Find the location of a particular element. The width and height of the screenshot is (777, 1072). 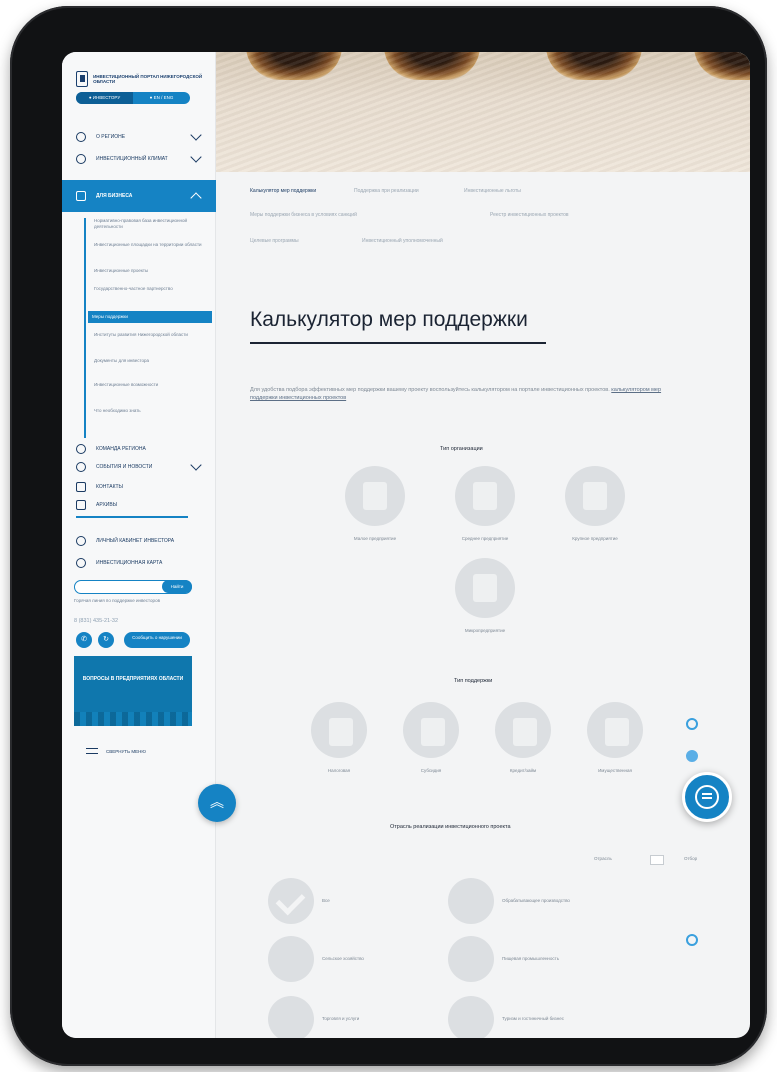

subnav-item: Инвестиционные возможности is located at coordinates (150, 385).